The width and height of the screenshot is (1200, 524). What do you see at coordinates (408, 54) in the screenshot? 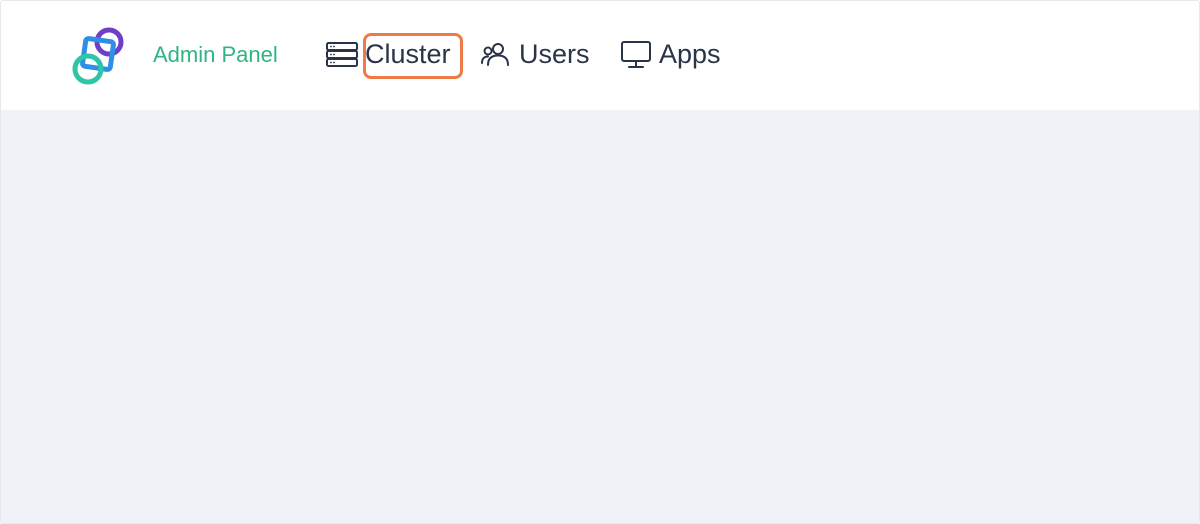
I see `nav-item-cluster-label: Cluster` at bounding box center [408, 54].